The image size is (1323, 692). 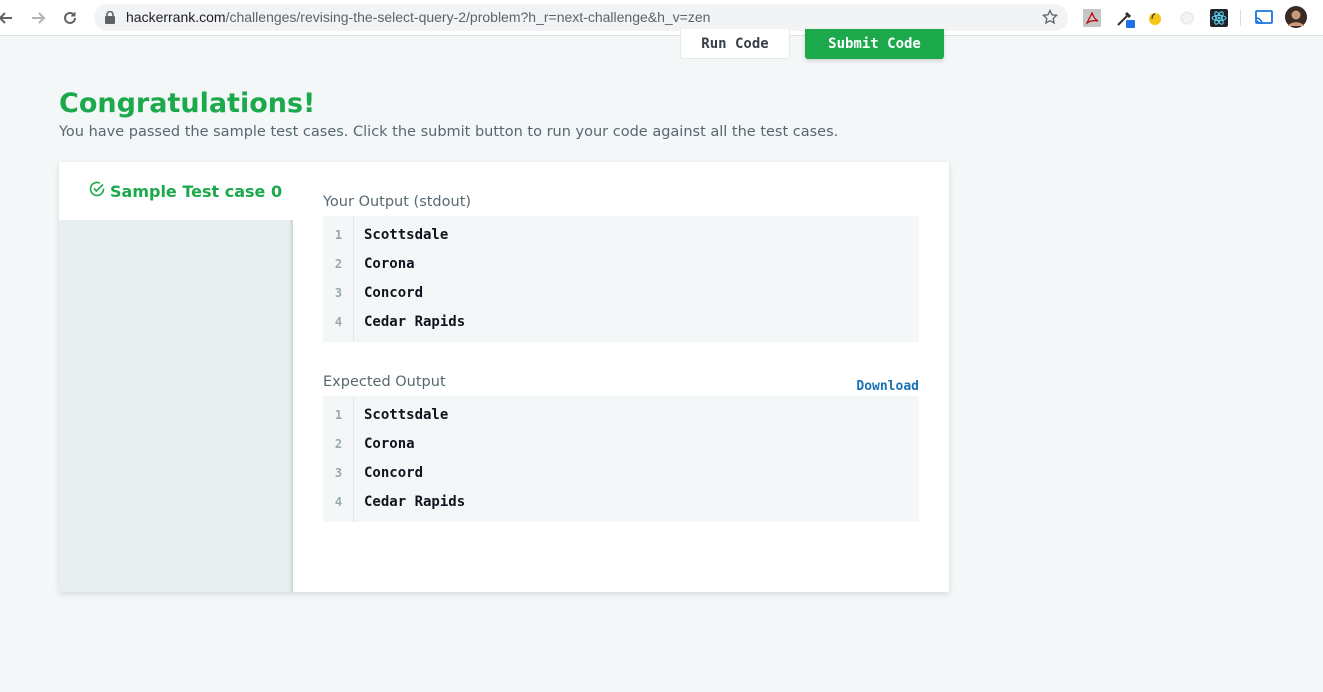 I want to click on output-line: 4 Cedar Rapids, so click(x=400, y=321).